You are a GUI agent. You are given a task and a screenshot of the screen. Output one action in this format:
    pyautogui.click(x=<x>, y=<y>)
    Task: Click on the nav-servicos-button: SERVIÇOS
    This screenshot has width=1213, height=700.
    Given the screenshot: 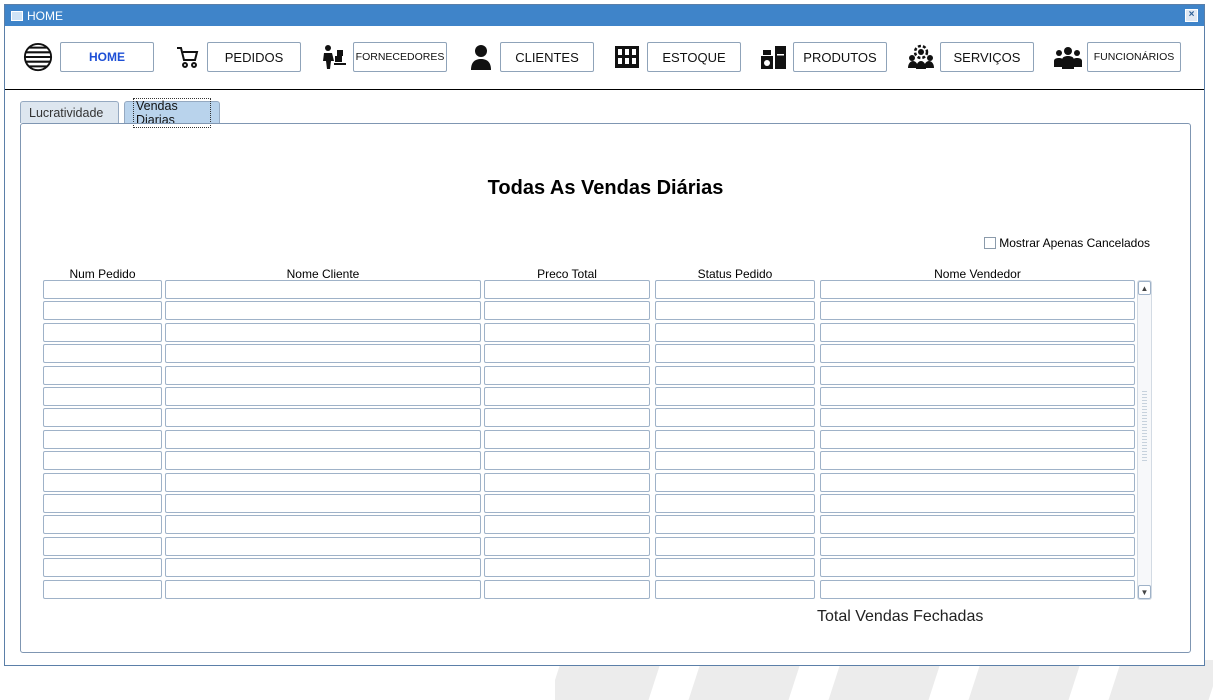 What is the action you would take?
    pyautogui.click(x=987, y=57)
    